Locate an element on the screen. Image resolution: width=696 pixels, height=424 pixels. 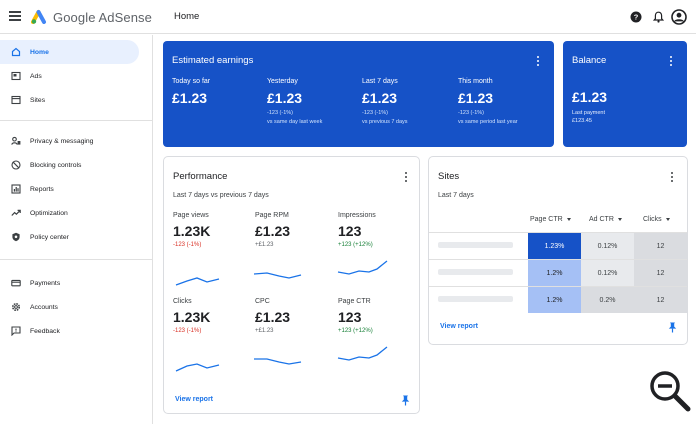
sidebar-item-privacy-messaging: Privacy & messaging is located at coordinates (69, 141).